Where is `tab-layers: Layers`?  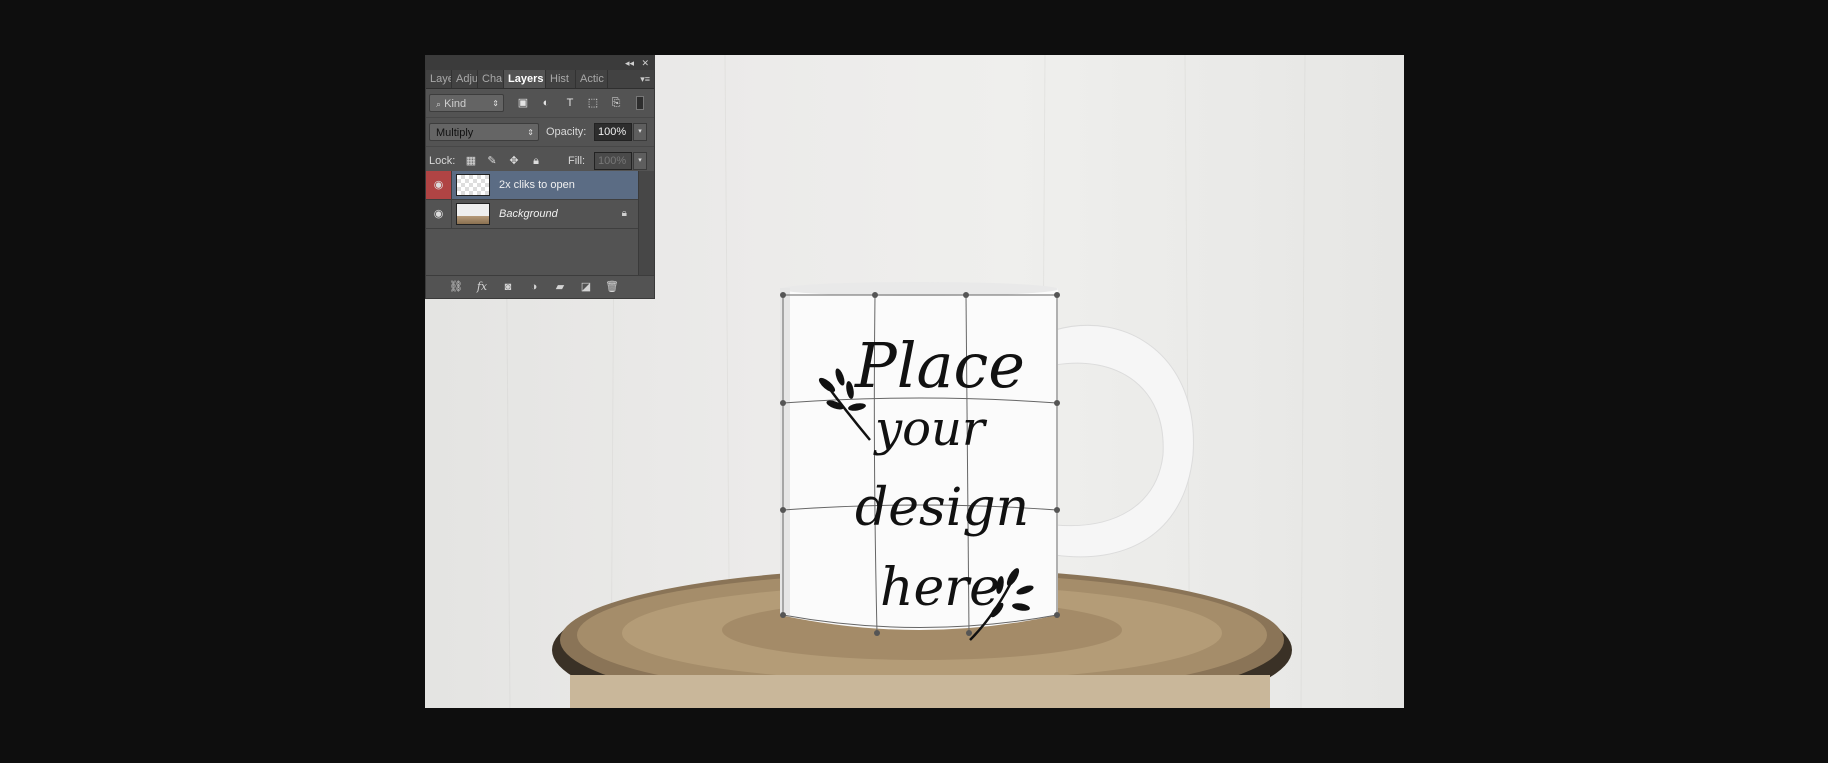
tab-layers: Layers is located at coordinates (525, 79).